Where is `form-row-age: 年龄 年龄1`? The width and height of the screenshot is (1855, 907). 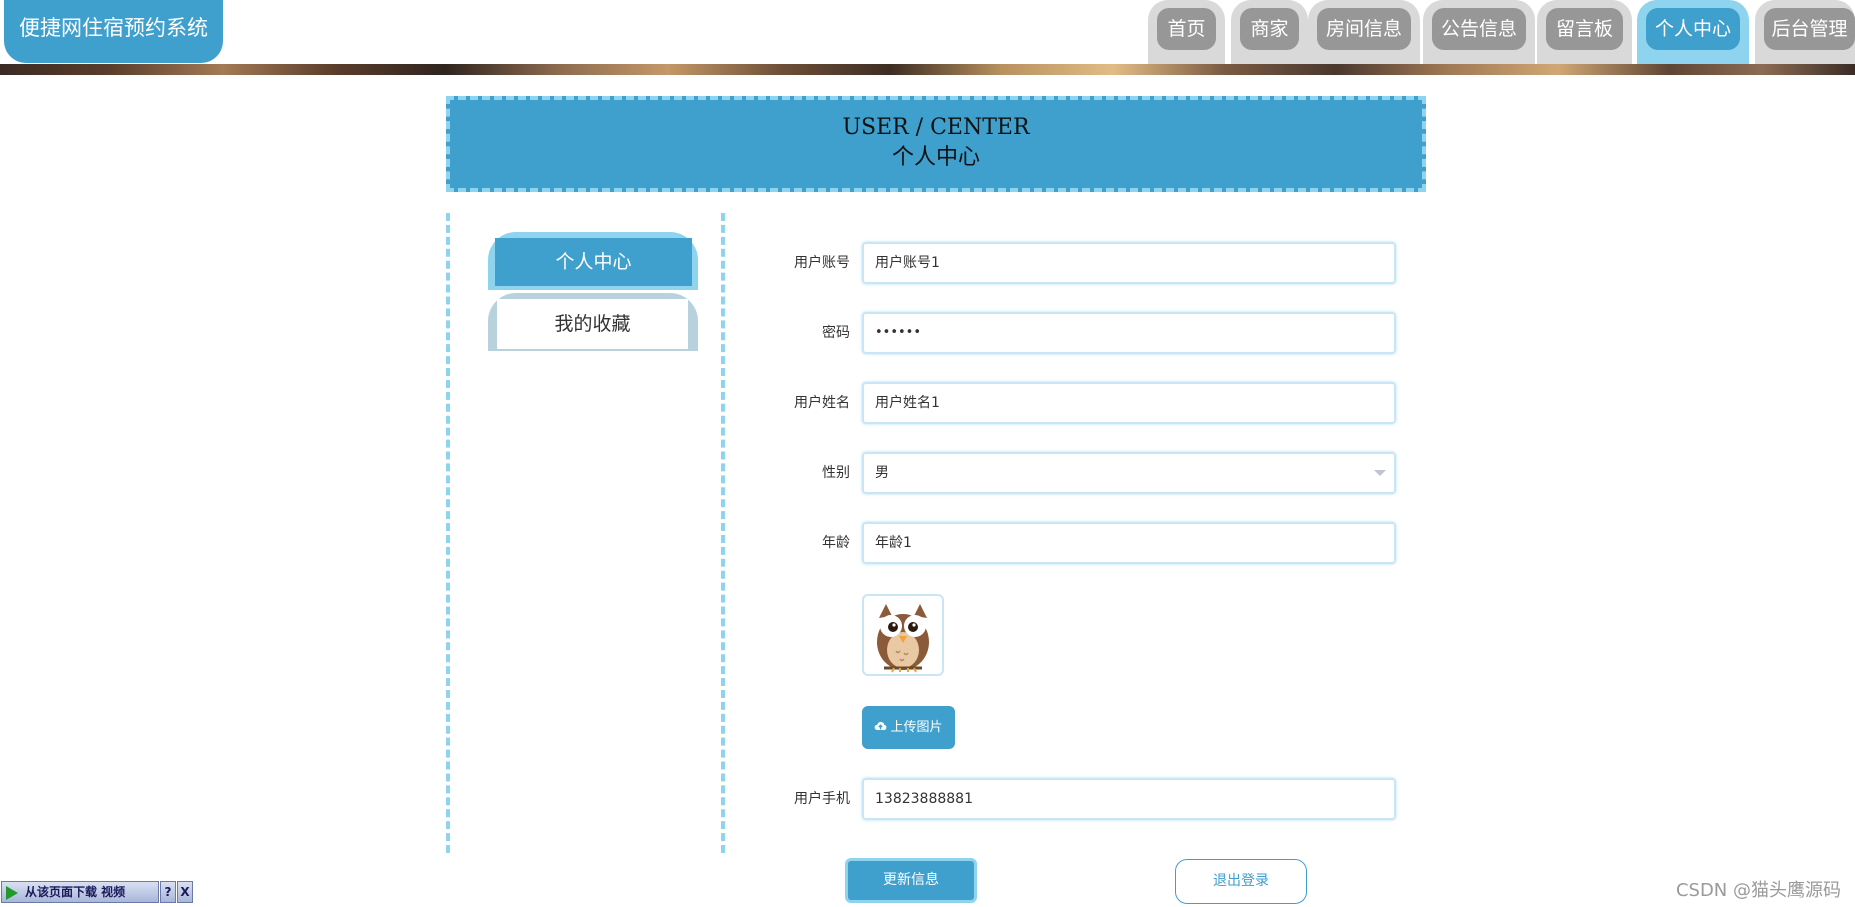
form-row-age: 年龄 年龄1 is located at coordinates (1085, 543).